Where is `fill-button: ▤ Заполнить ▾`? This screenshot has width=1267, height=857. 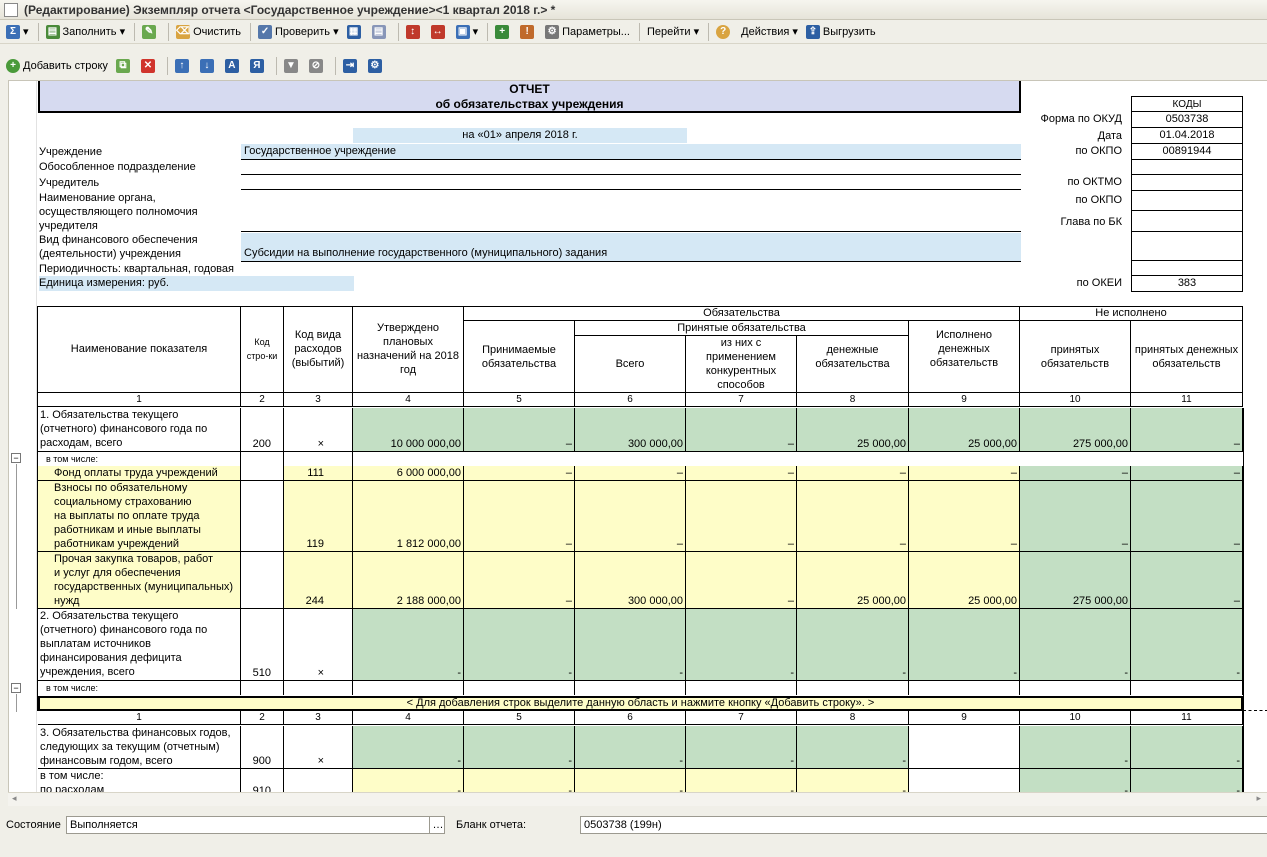
fill-button: ▤ Заполнить ▾ is located at coordinates (86, 32).